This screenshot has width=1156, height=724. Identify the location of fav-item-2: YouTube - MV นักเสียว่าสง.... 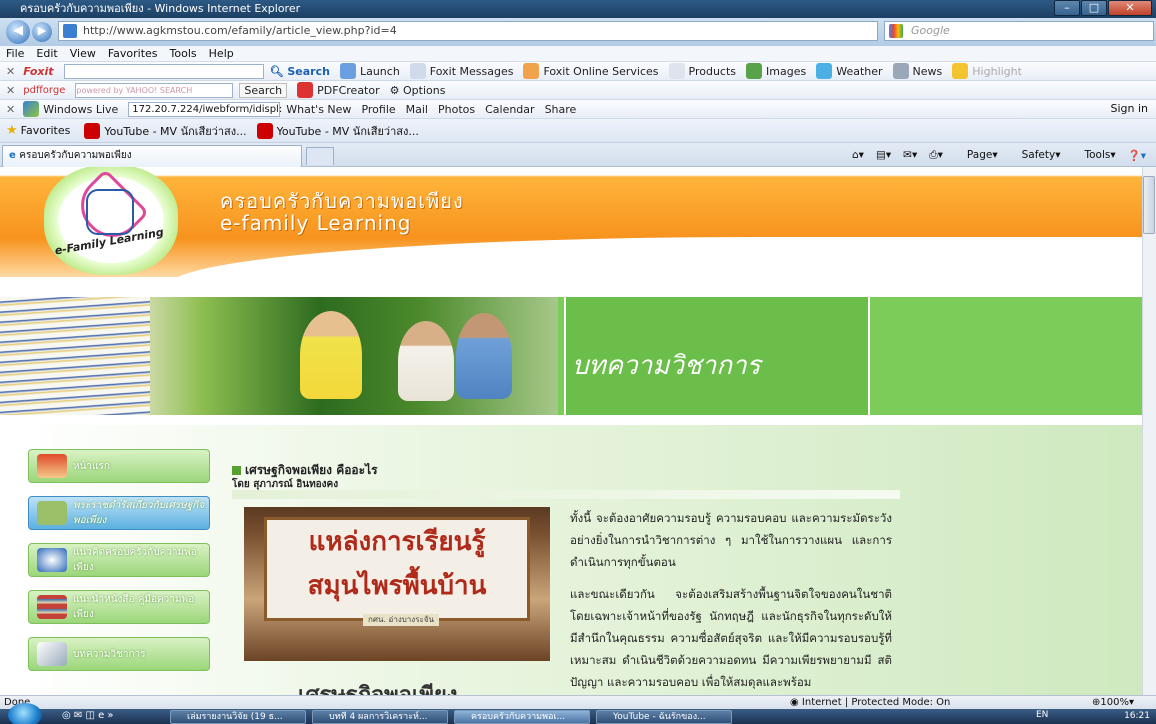
(337, 131).